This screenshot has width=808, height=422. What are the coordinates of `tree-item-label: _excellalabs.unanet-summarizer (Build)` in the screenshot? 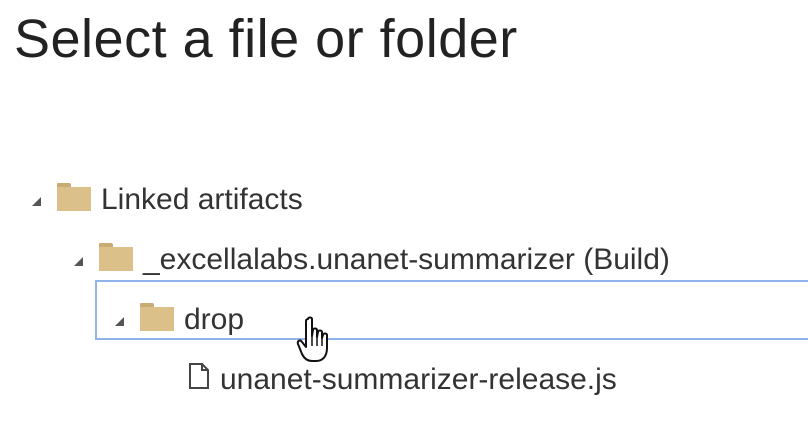 It's located at (406, 259).